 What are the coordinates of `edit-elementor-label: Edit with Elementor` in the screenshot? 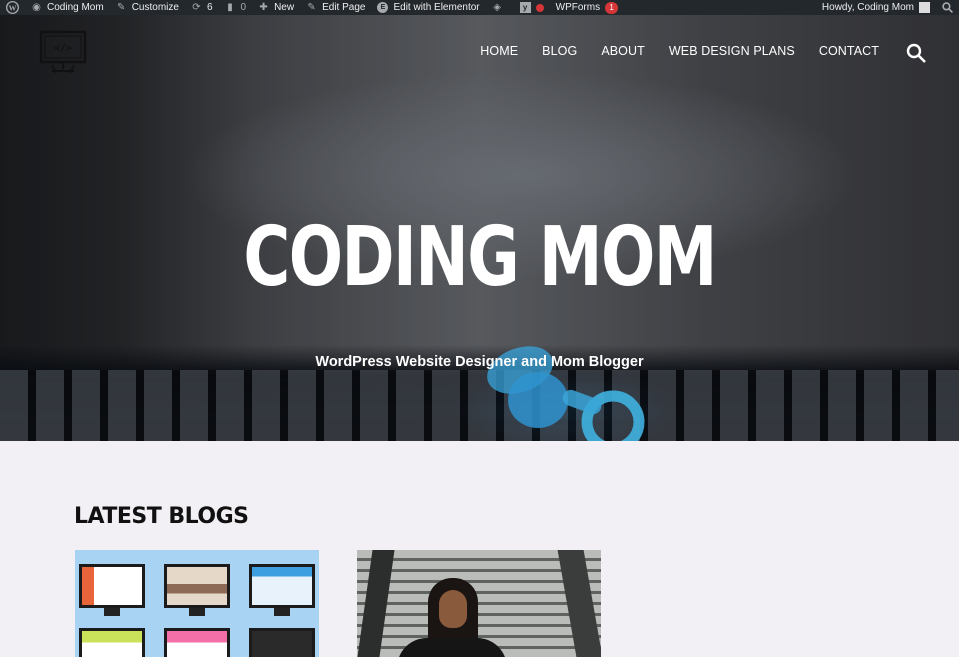 It's located at (436, 7).